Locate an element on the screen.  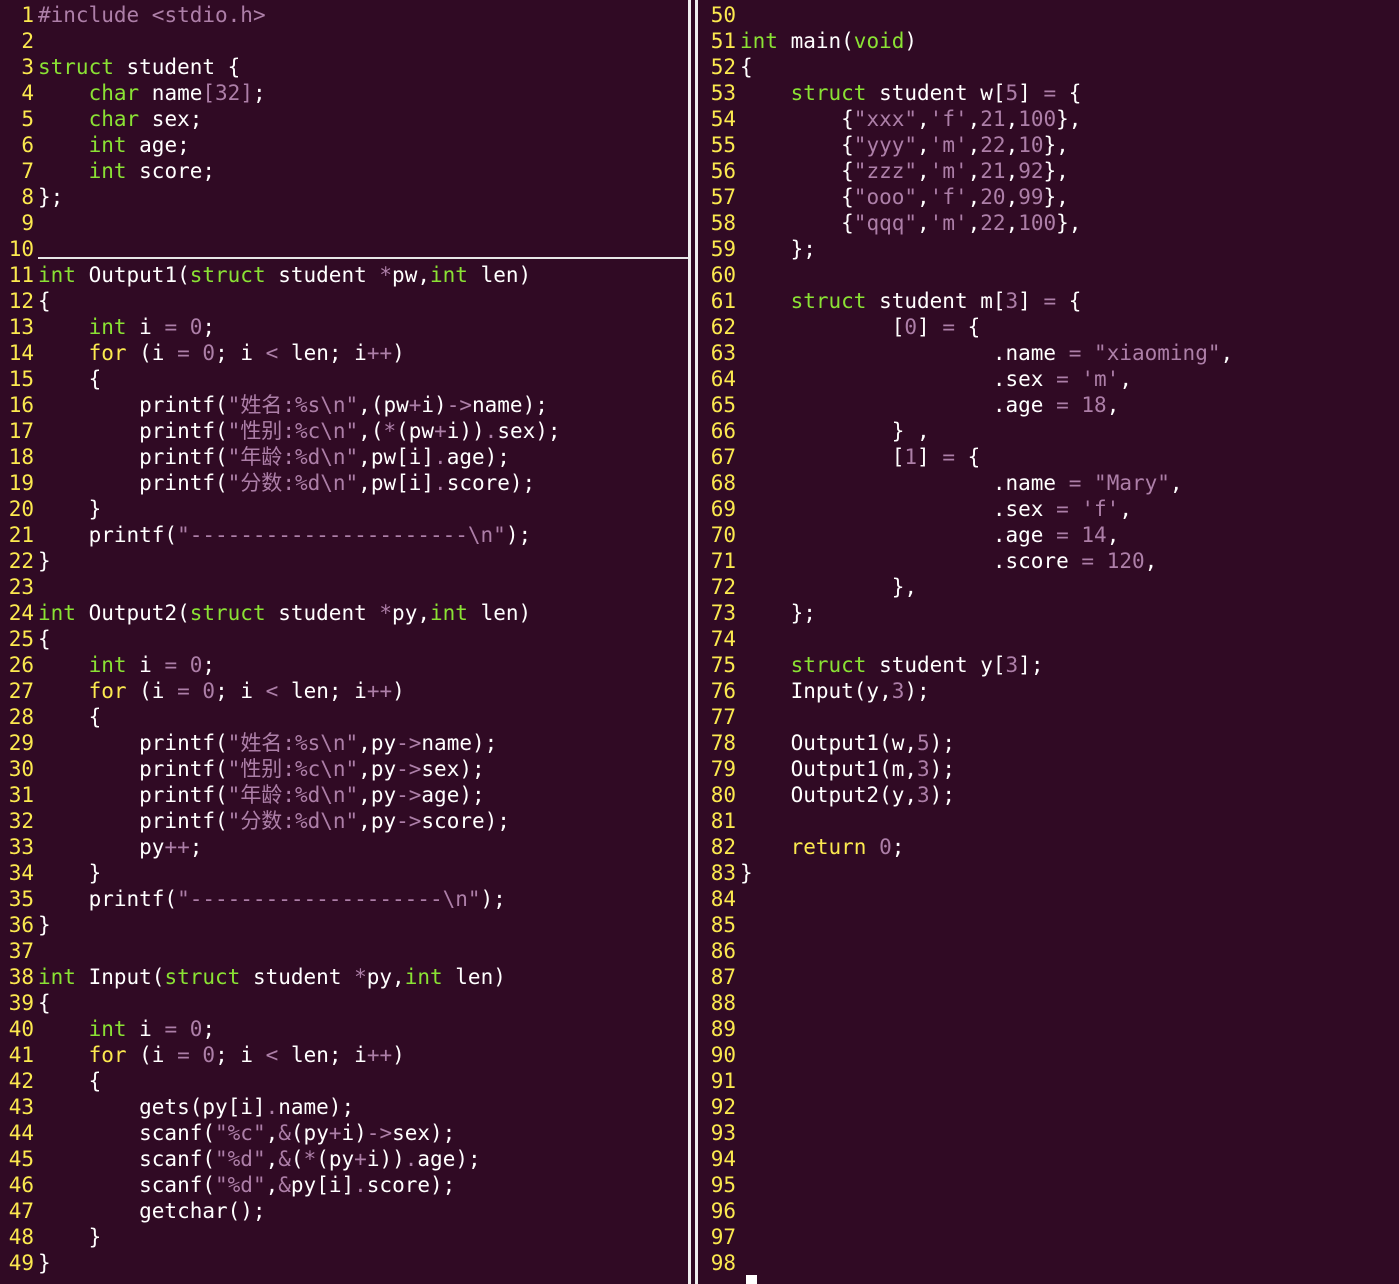
code-line: 88 is located at coordinates (1050, 1003).